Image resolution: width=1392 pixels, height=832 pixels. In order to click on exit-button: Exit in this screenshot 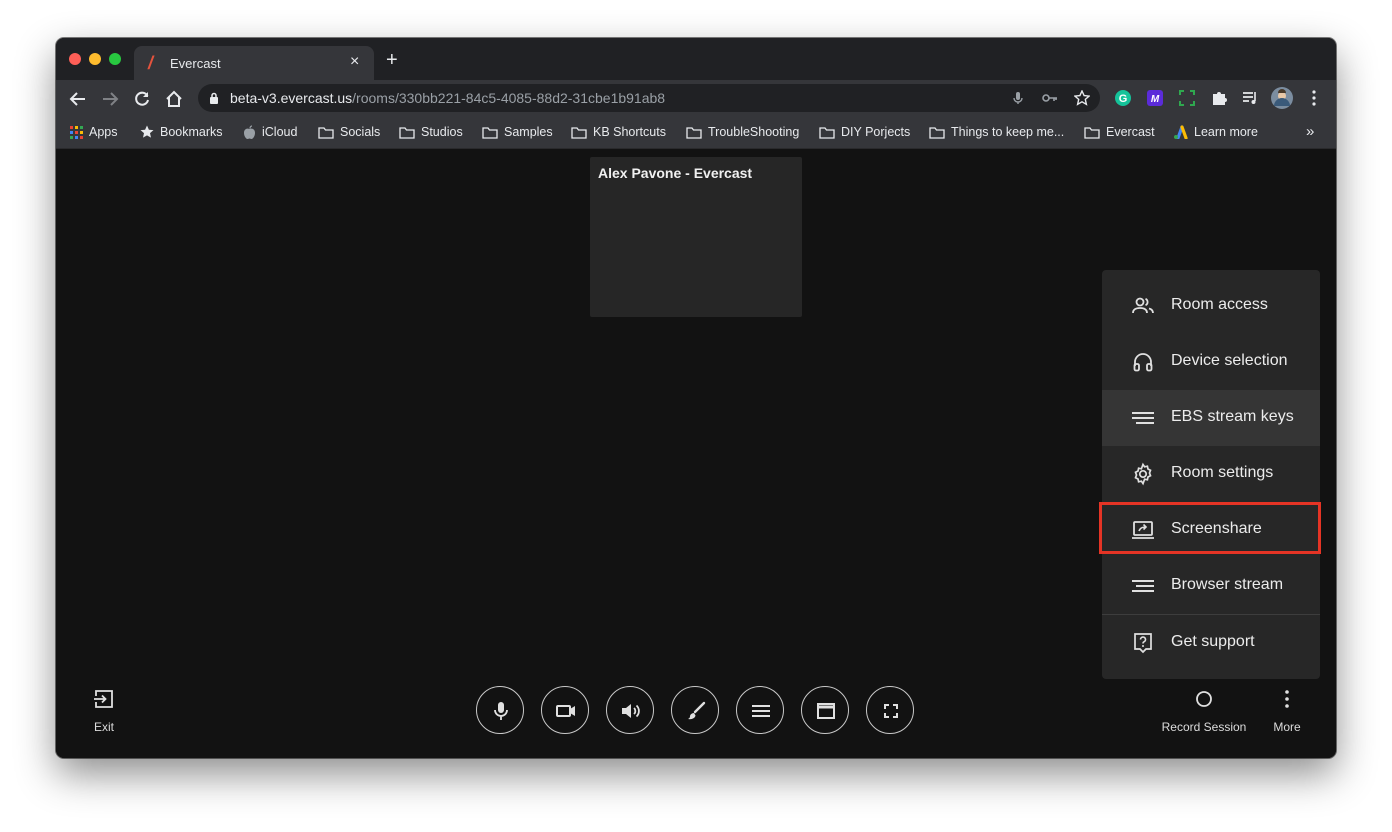, I will do `click(104, 711)`.